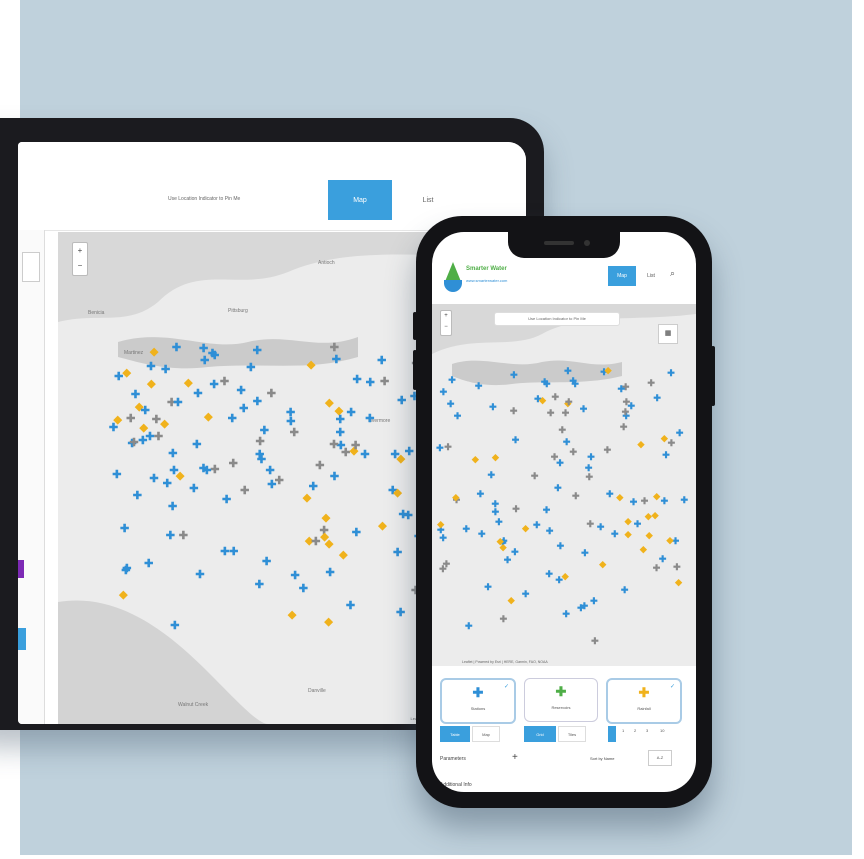 The image size is (864, 859). I want to click on tablet-list-button: List, so click(428, 200).